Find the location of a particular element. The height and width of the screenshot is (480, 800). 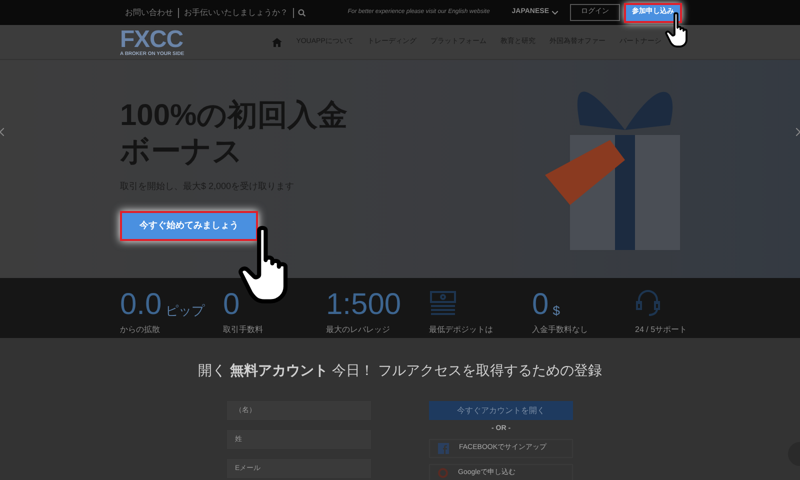

headset-icon is located at coordinates (648, 303).